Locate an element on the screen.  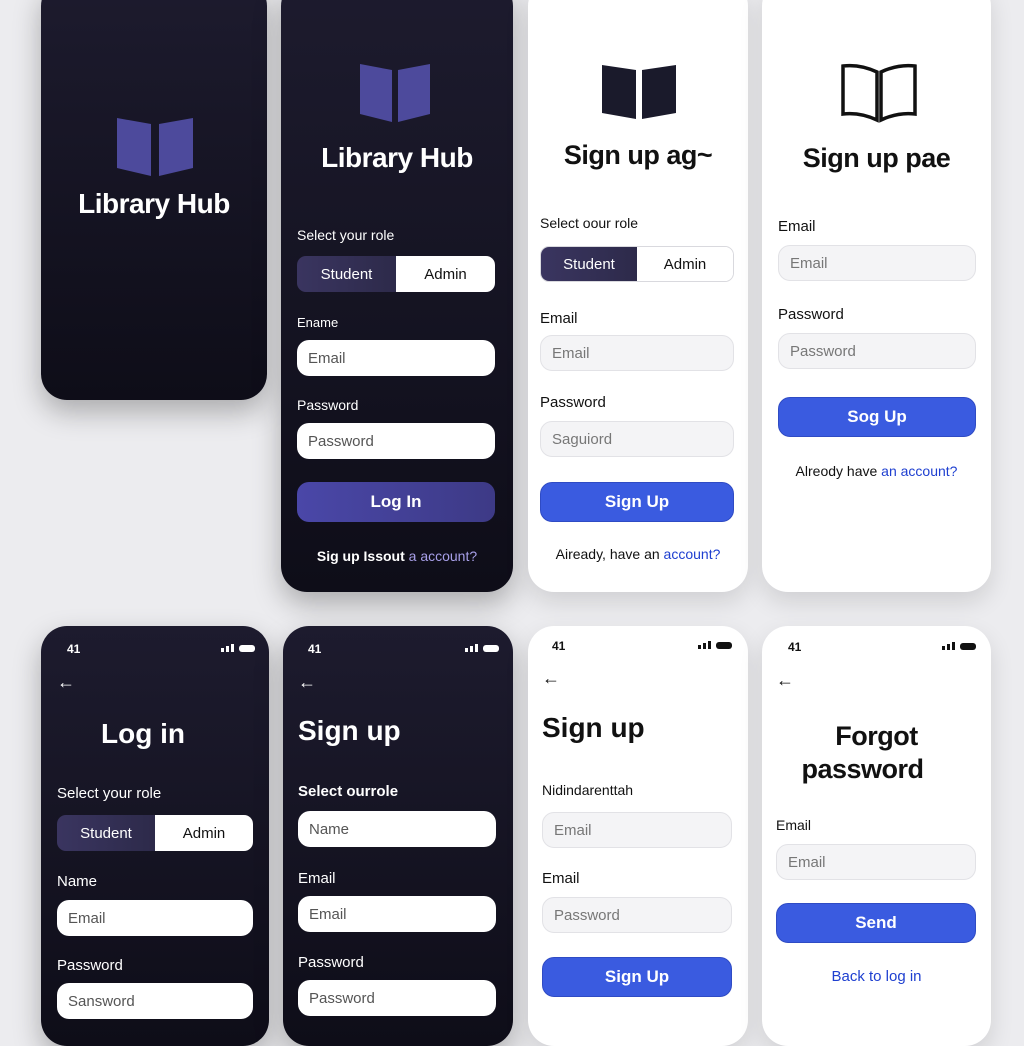
signup-button: Sog Up is located at coordinates (877, 417).